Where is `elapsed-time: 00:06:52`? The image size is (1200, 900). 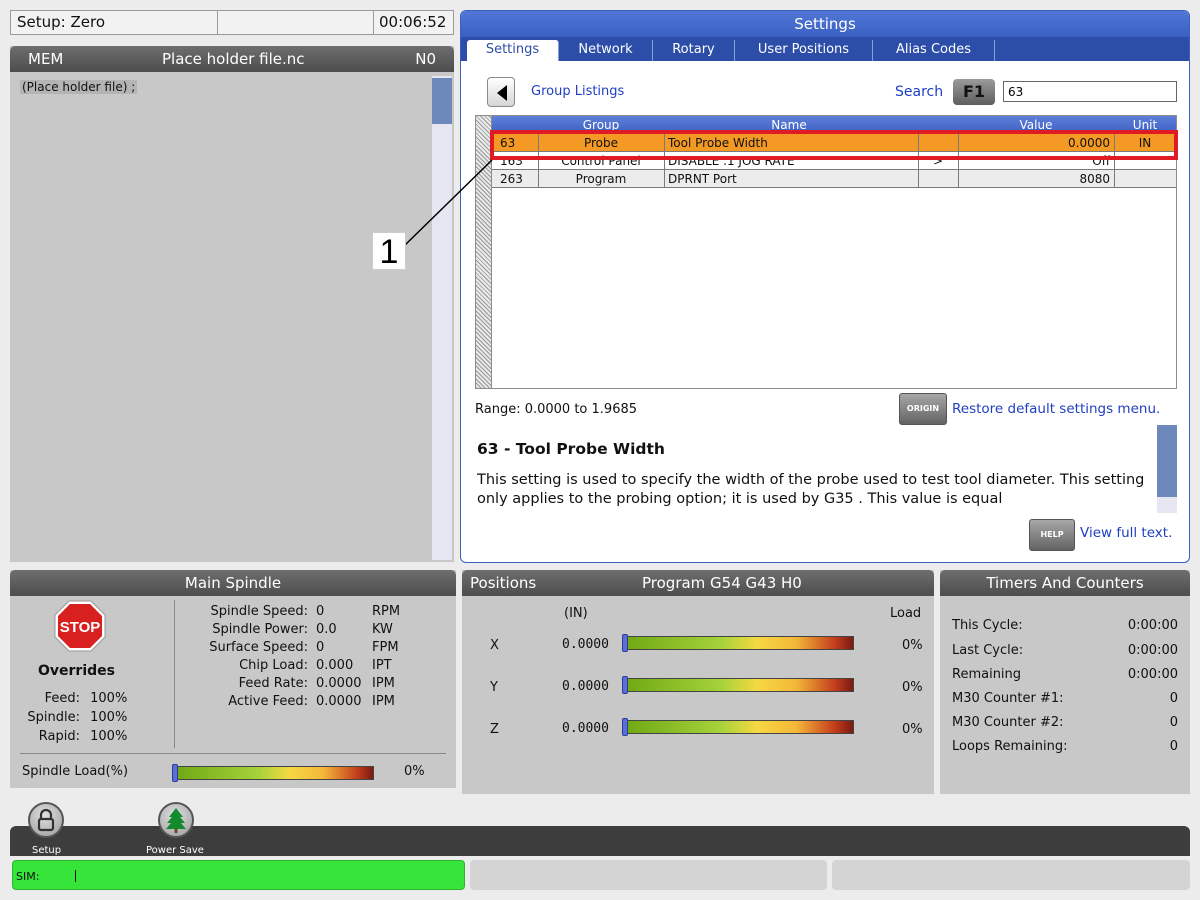
elapsed-time: 00:06:52 is located at coordinates (413, 22).